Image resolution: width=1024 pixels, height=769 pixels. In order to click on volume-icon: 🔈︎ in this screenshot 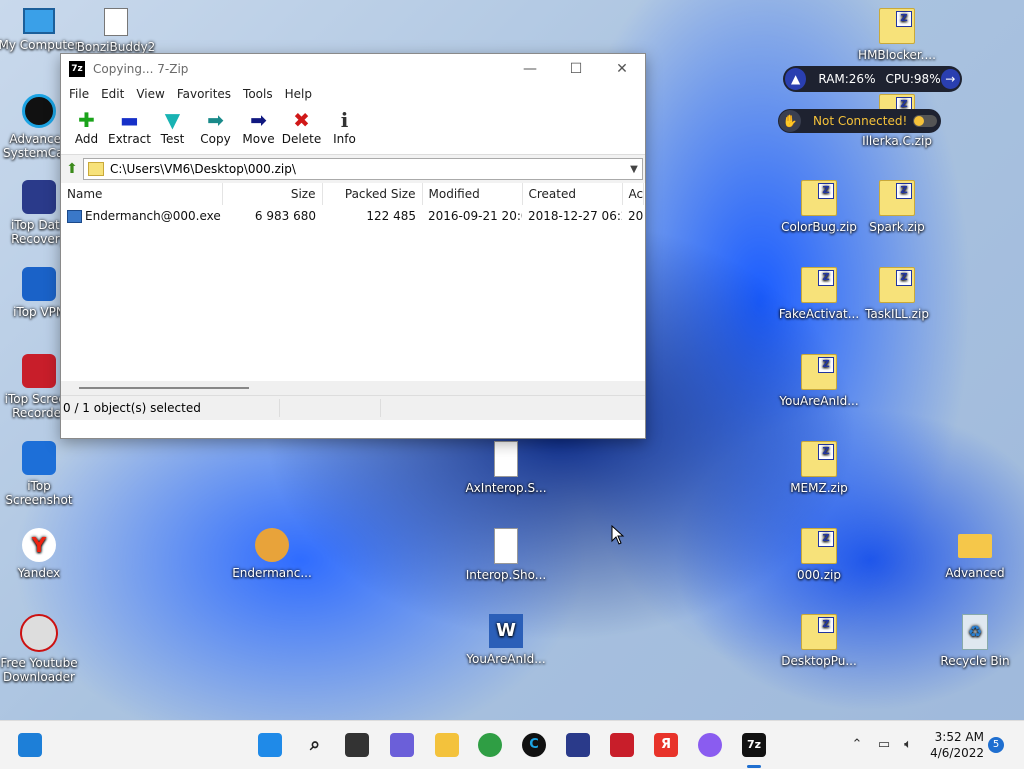, I will do `click(908, 745)`.